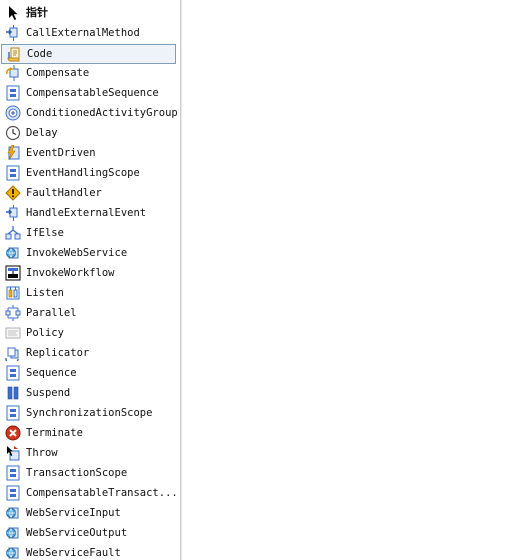 The height and width of the screenshot is (560, 512). Describe the element at coordinates (13, 473) in the screenshot. I see `transaction-scope-icon` at that location.